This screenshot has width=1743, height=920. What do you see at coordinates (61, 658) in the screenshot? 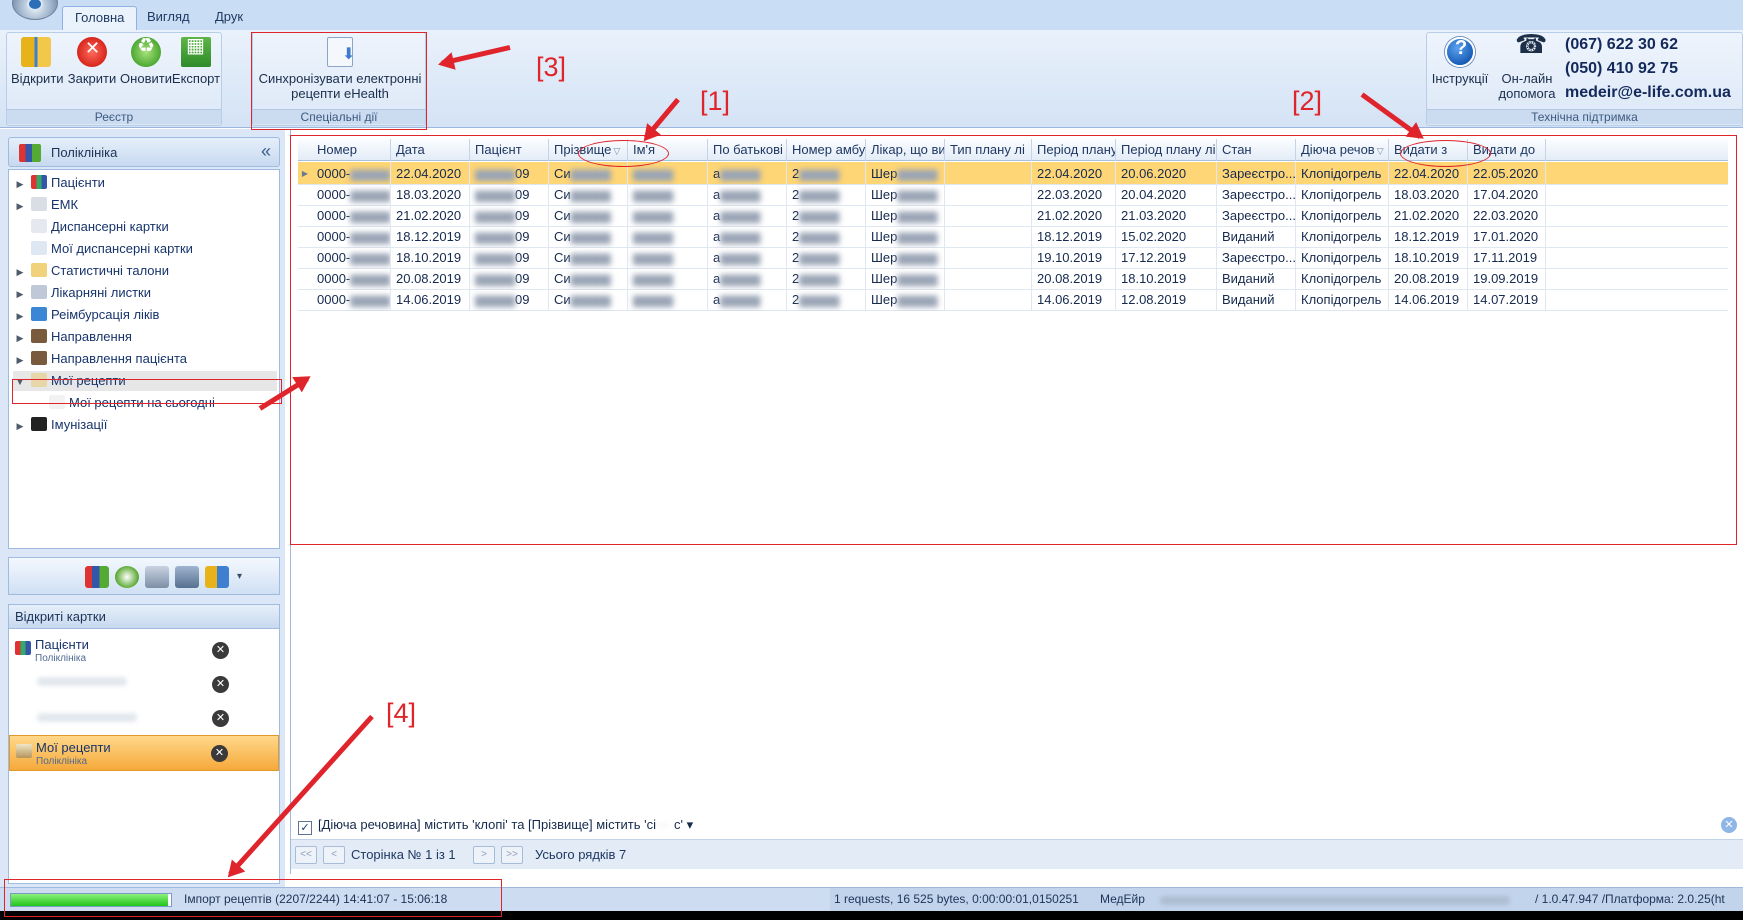
I see `card-subtitle: Поліклініка` at bounding box center [61, 658].